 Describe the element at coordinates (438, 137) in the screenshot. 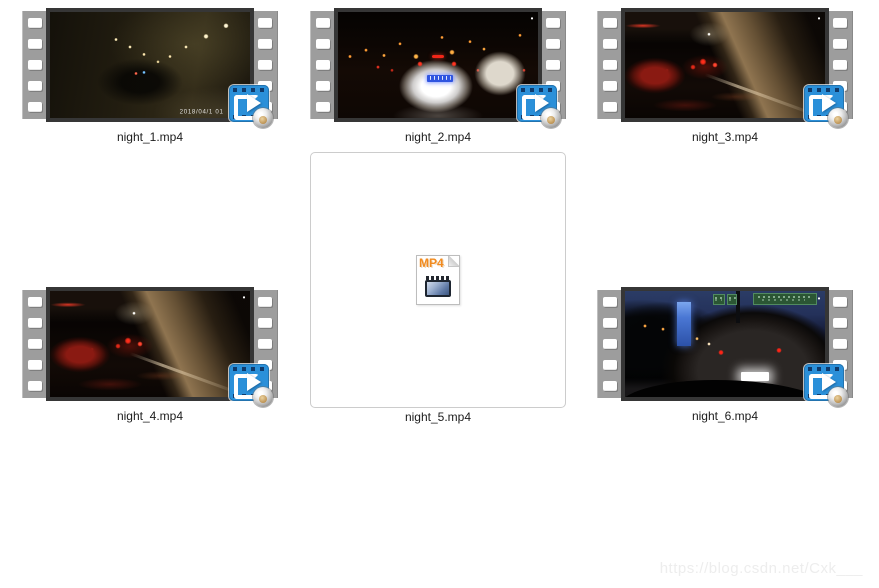

I see `file-name: night_2.mp4` at that location.